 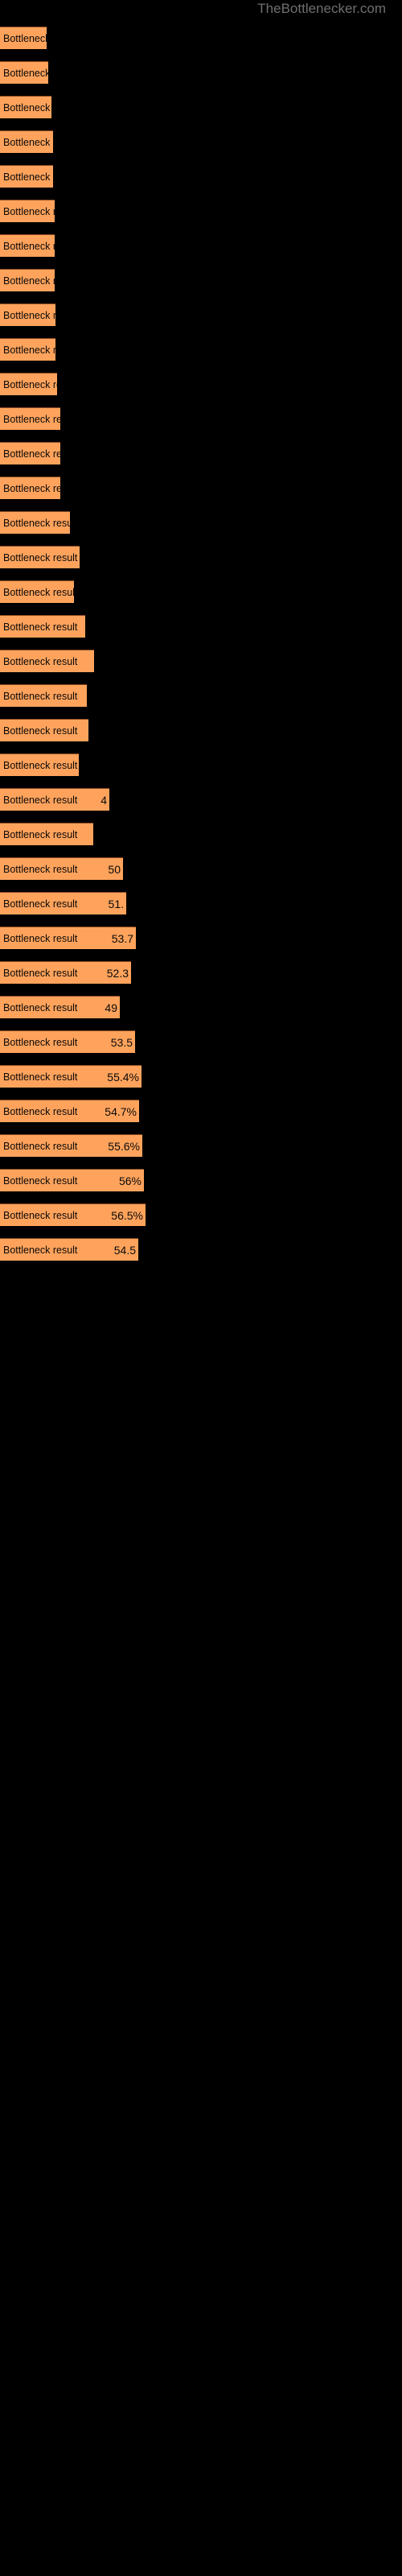 What do you see at coordinates (201, 799) in the screenshot?
I see `chart-row: Bottleneck result 4` at bounding box center [201, 799].